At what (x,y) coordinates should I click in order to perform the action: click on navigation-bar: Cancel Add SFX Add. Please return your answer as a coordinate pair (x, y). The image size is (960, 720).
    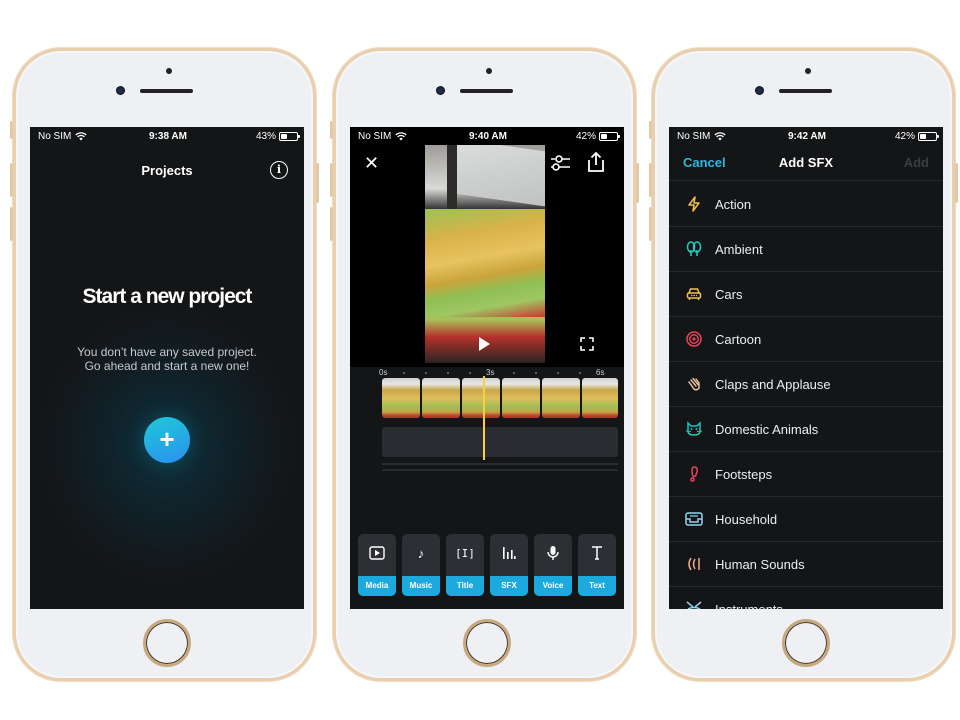
    Looking at the image, I should click on (806, 163).